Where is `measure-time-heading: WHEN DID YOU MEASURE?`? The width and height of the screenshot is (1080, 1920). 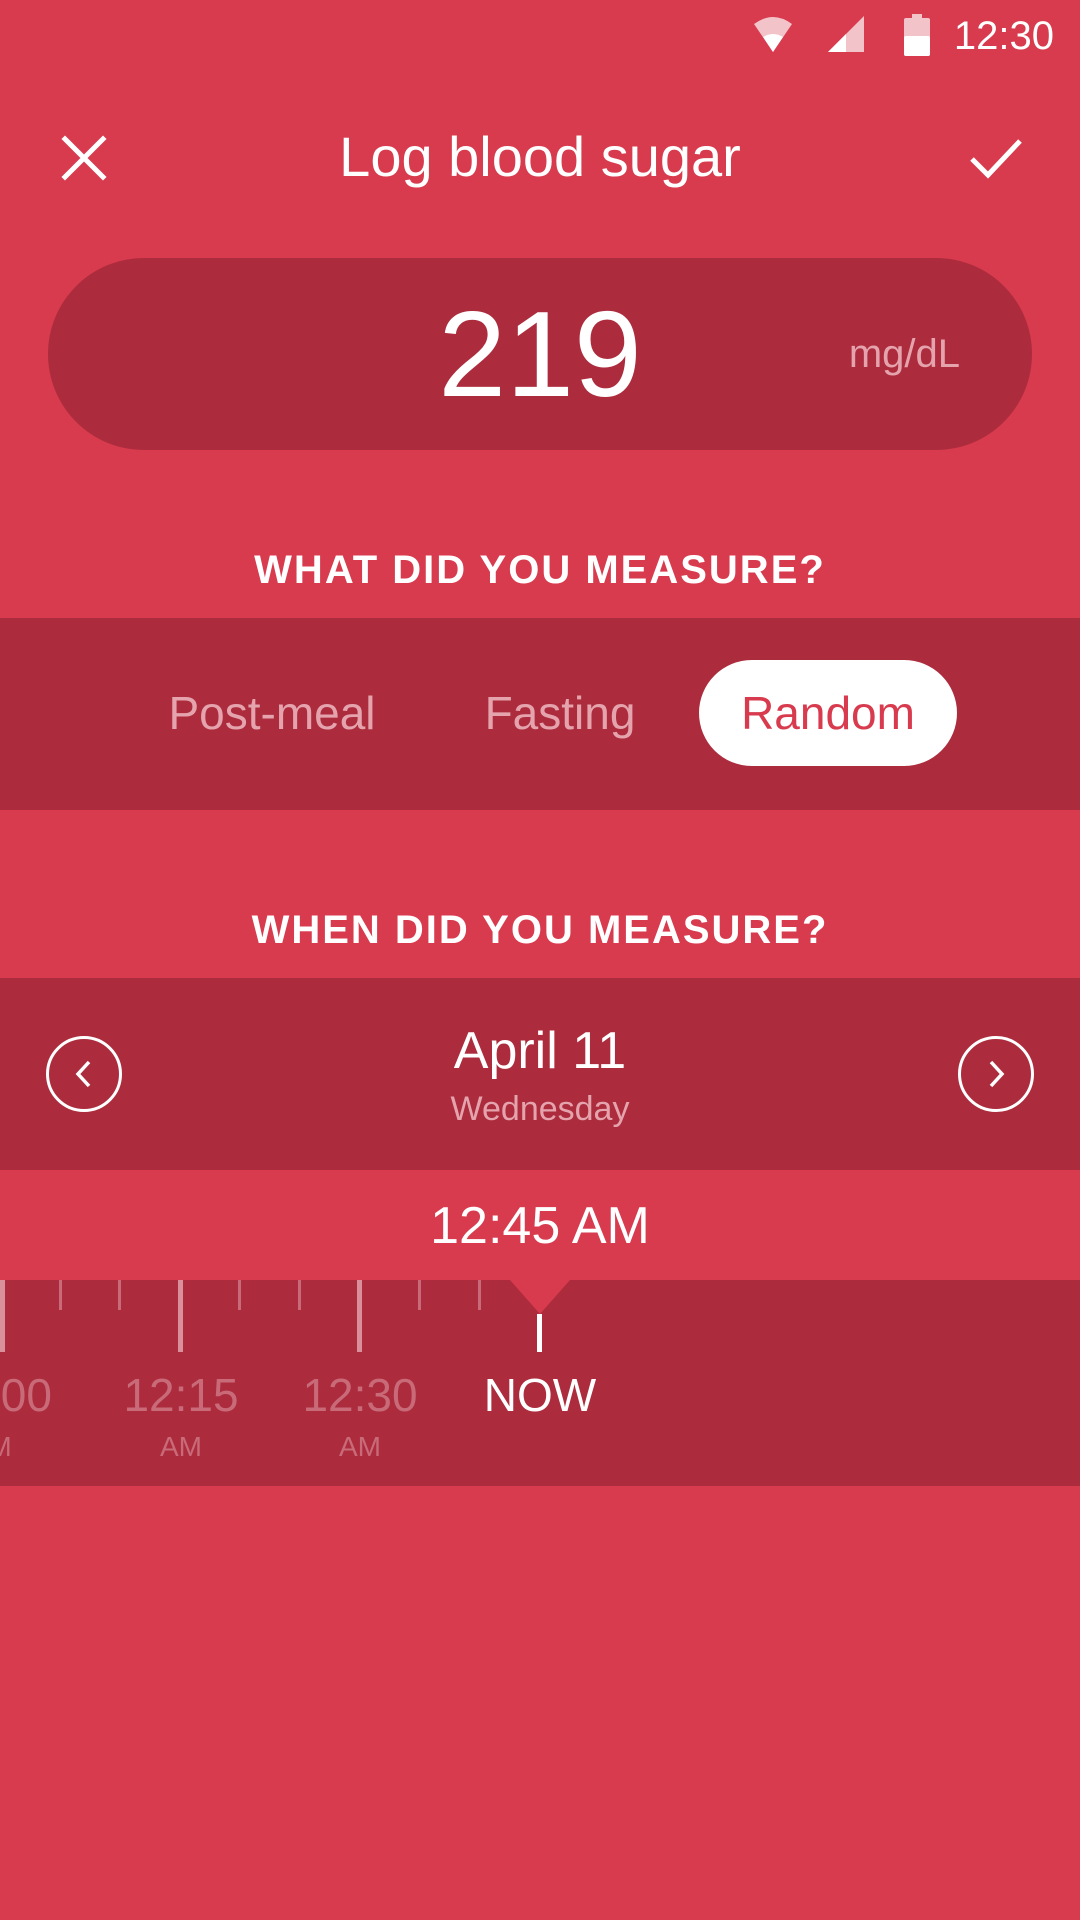 measure-time-heading: WHEN DID YOU MEASURE? is located at coordinates (540, 930).